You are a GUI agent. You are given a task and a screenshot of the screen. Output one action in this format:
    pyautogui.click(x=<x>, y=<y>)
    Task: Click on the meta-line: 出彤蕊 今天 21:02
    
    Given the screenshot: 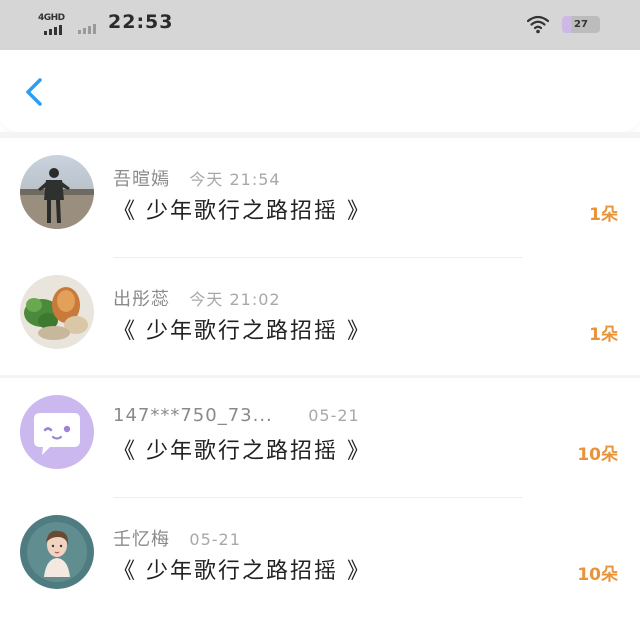 What is the action you would take?
    pyautogui.click(x=197, y=297)
    